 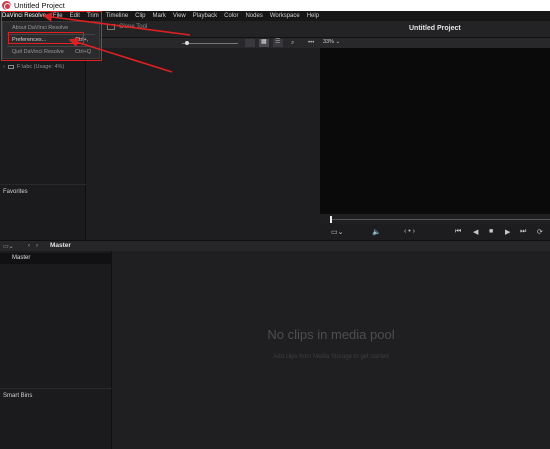 What do you see at coordinates (250, 43) in the screenshot?
I see `filmstrip-view-button` at bounding box center [250, 43].